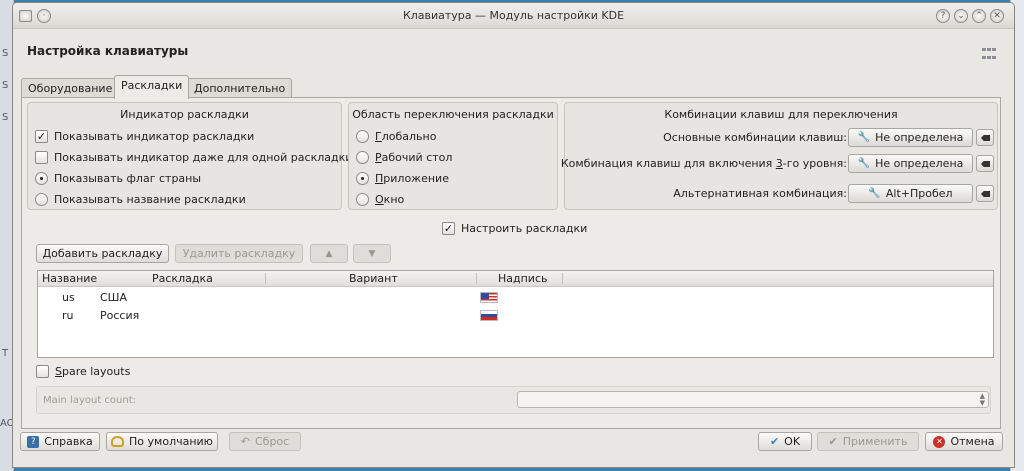  Describe the element at coordinates (910, 193) in the screenshot. I see `alt-shortcut-button: 🔧 Alt+Пробел` at that location.